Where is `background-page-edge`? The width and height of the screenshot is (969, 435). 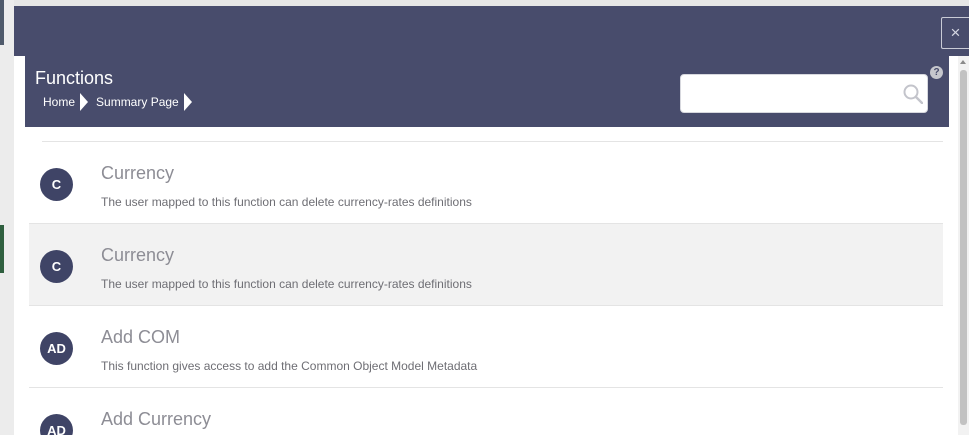 background-page-edge is located at coordinates (7, 217).